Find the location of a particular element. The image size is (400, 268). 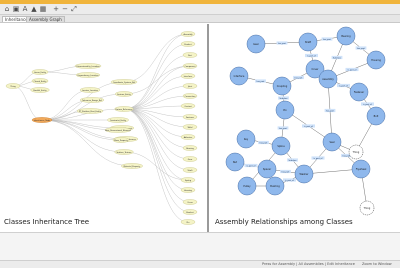

tree-node: Constraint_Entity is located at coordinates (118, 120).